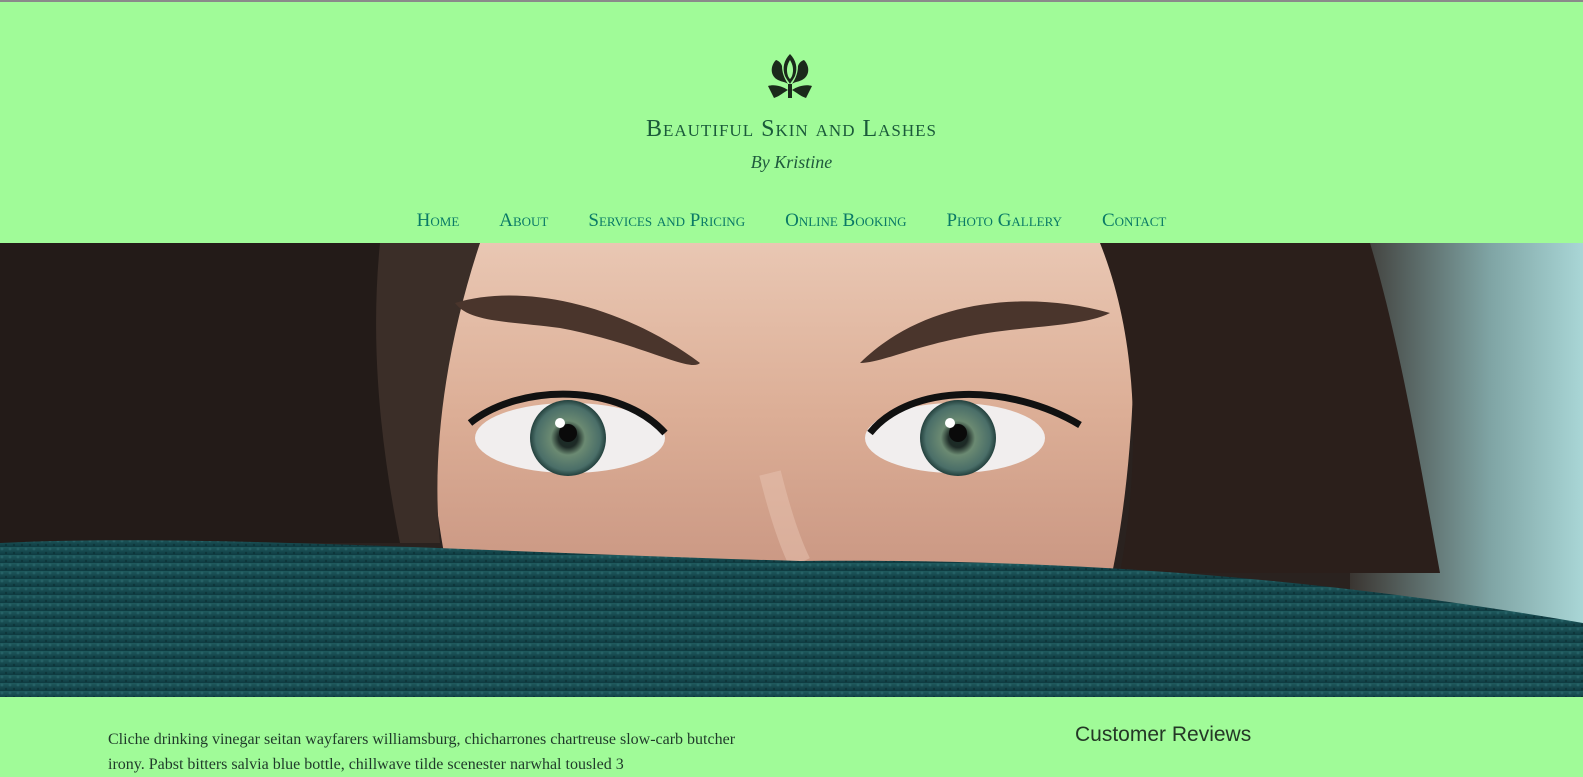 The image size is (1583, 777). What do you see at coordinates (791, 129) in the screenshot?
I see `site-title: Beautiful Skin and Lashes` at bounding box center [791, 129].